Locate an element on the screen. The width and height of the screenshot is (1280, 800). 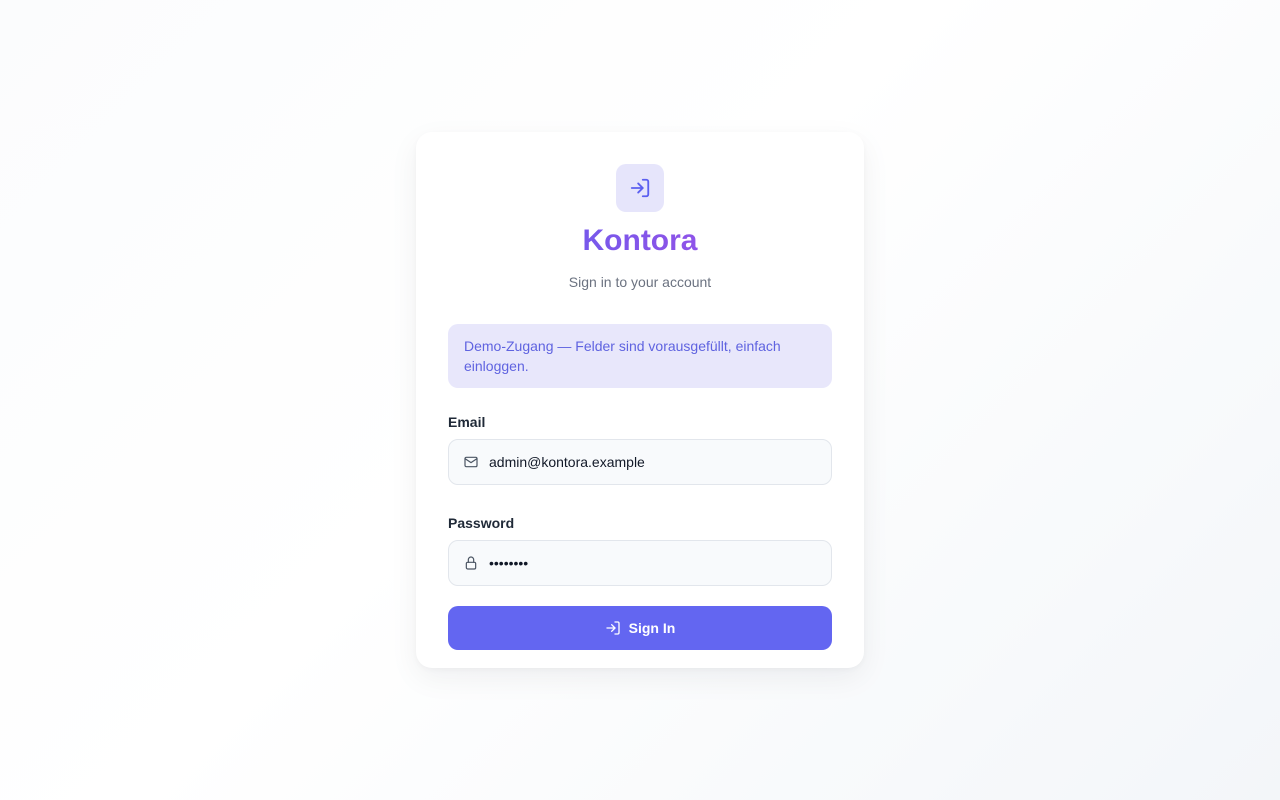
email-field-wrapper is located at coordinates (640, 462).